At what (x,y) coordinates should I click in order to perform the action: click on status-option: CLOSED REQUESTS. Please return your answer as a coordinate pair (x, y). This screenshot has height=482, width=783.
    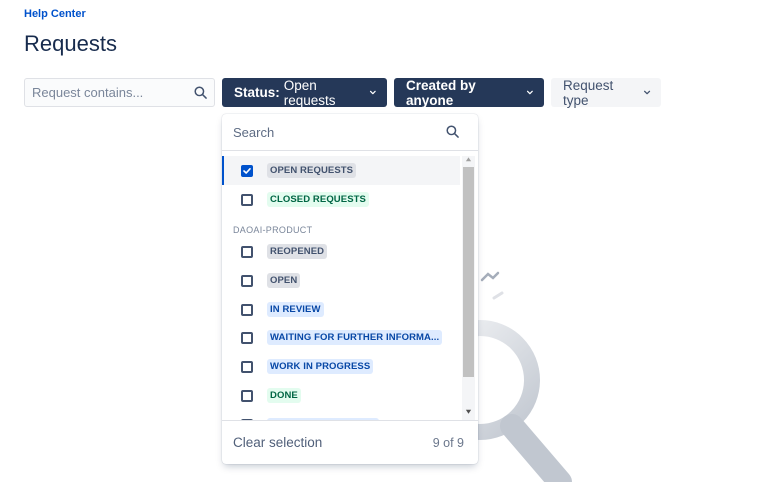
    Looking at the image, I should click on (341, 199).